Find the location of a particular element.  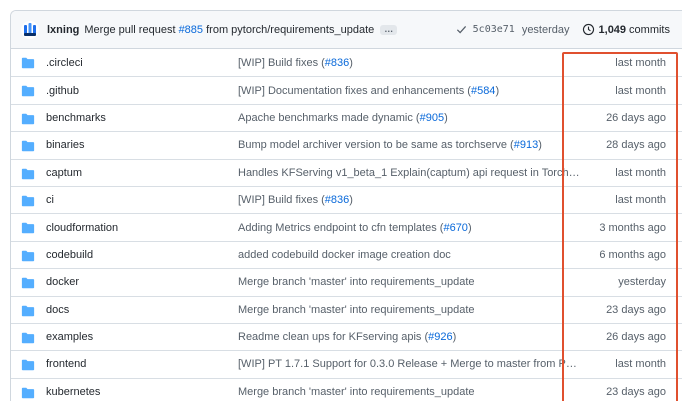

pr-link: #584 is located at coordinates (483, 91).